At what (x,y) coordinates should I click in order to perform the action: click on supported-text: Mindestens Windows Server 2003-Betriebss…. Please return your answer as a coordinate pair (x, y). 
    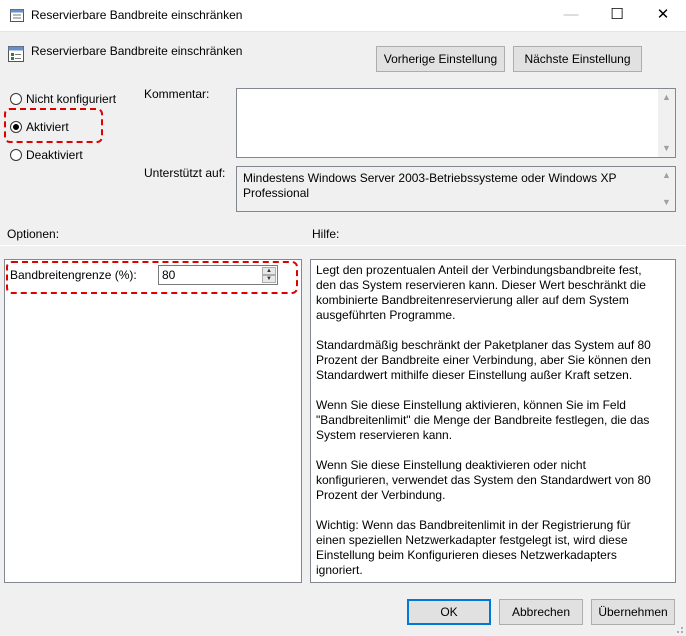
    Looking at the image, I should click on (430, 185).